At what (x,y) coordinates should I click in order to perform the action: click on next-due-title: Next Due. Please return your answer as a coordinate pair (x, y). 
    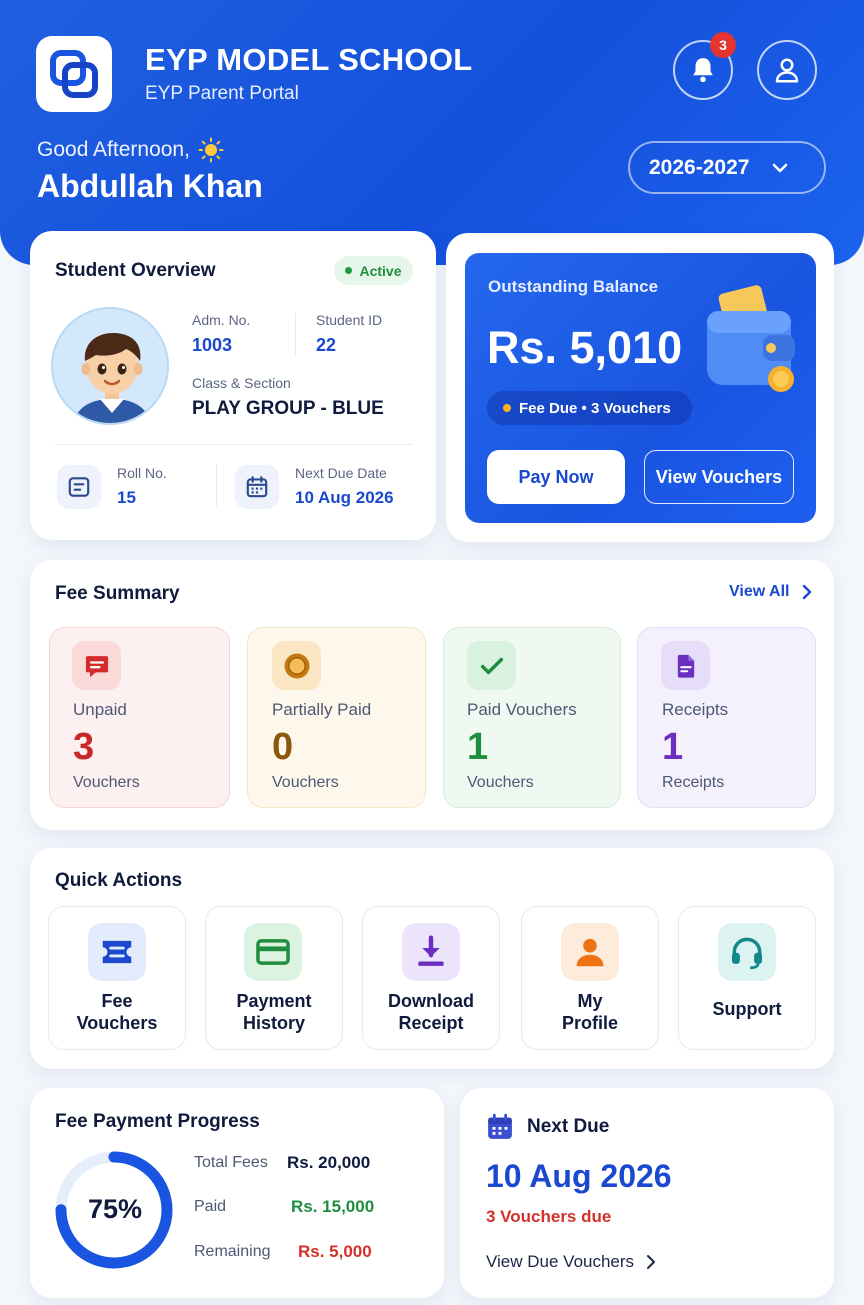
    Looking at the image, I should click on (568, 1126).